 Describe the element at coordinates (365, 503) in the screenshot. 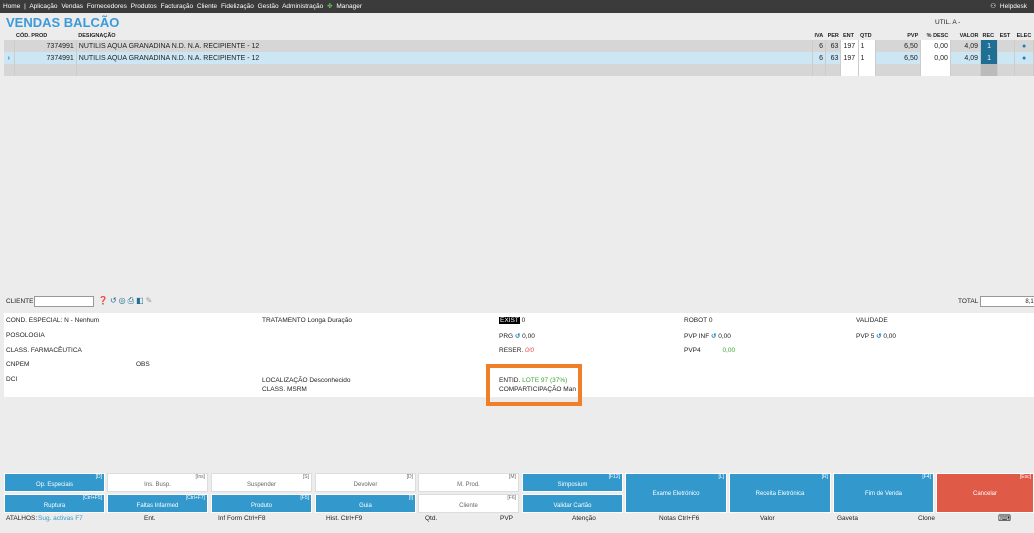

I see `guia-button: [I] Guia` at that location.